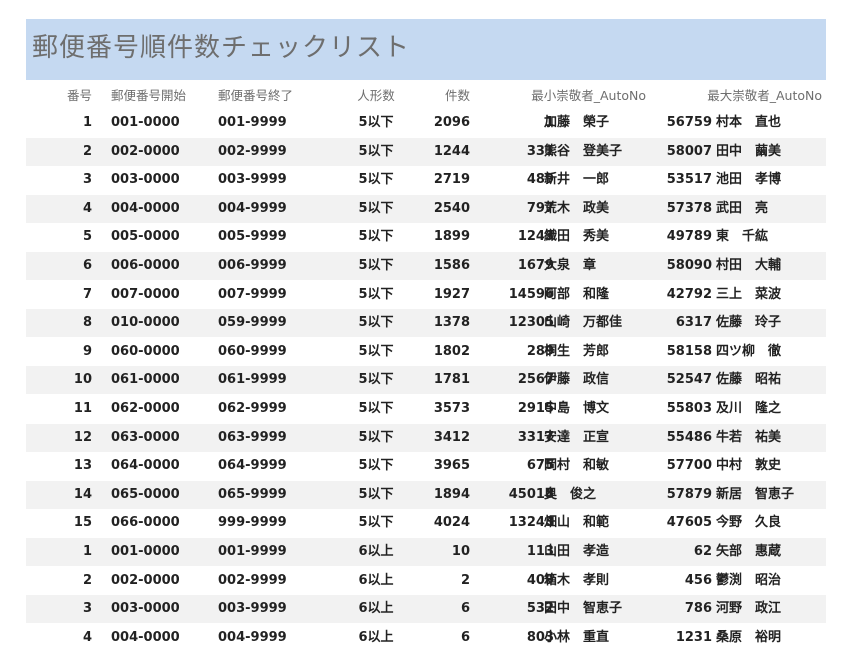 The height and width of the screenshot is (652, 850). I want to click on record-count: 3573, so click(451, 408).